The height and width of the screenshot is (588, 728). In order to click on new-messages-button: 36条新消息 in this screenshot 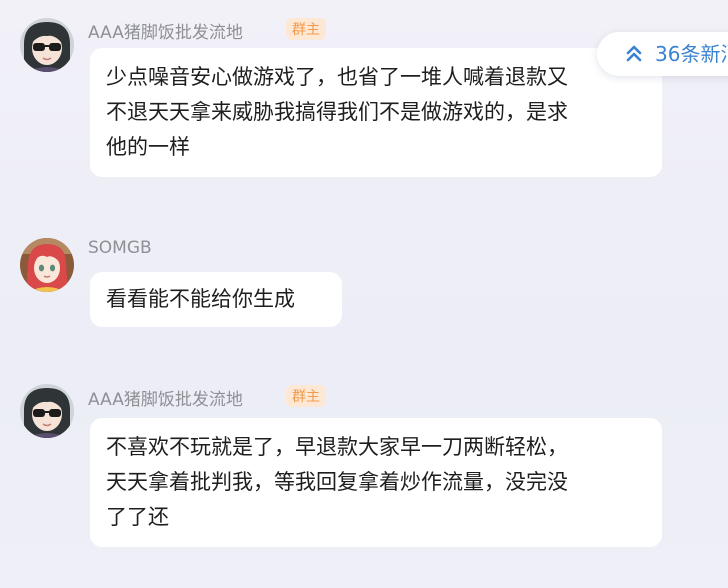, I will do `click(662, 54)`.